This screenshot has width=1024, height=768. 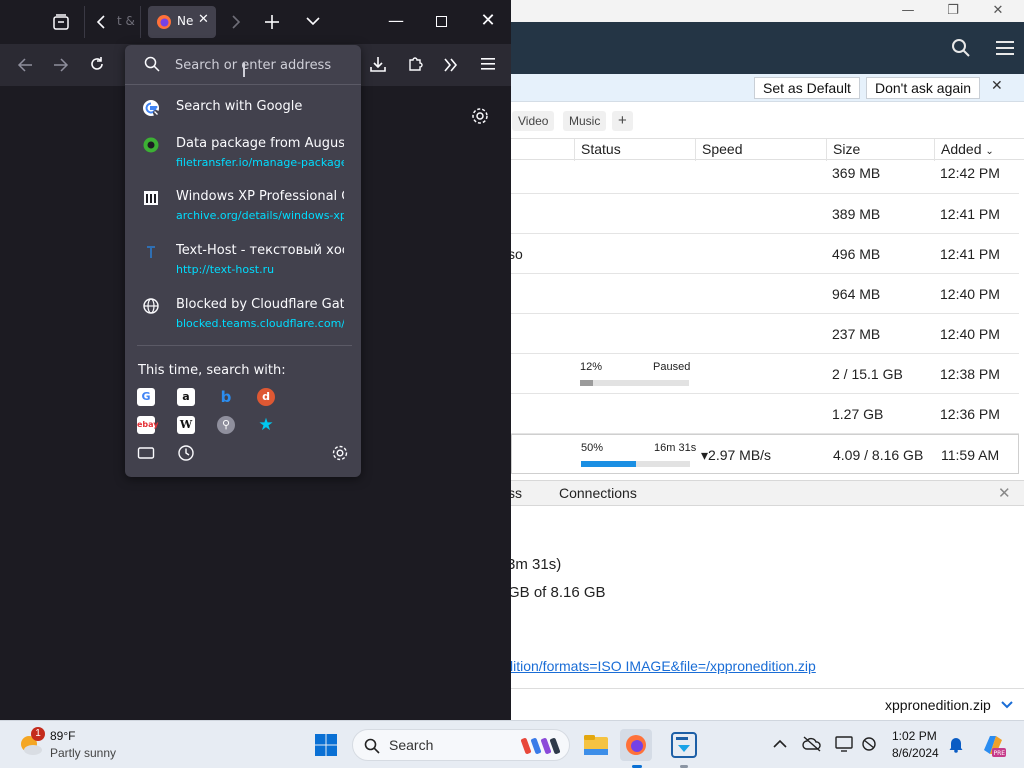 I want to click on tray-date: 8/6/2024, so click(x=915, y=753).